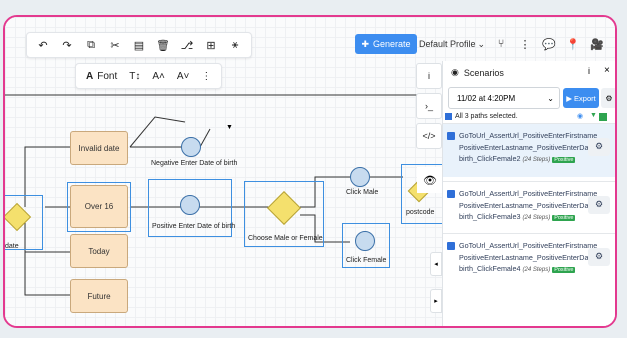 This screenshot has width=627, height=338. I want to click on click-male-label: Click Male, so click(362, 192).